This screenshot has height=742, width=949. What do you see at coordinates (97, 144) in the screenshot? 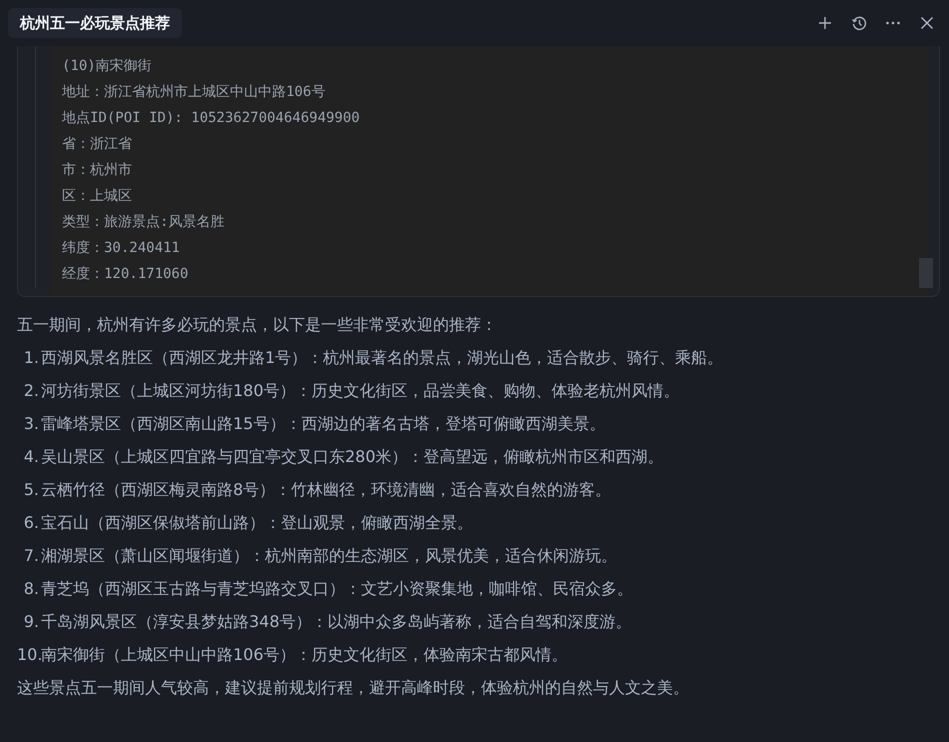
I see `code-line: 省：浙江省` at bounding box center [97, 144].